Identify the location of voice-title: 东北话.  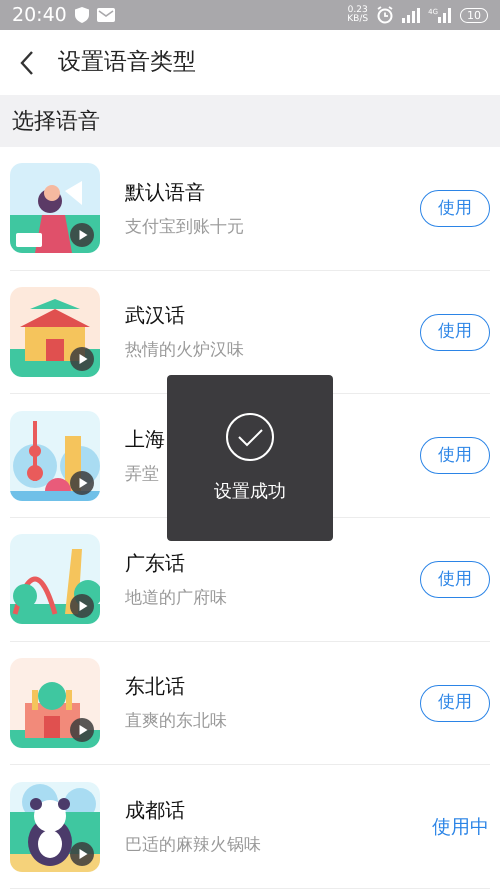
(155, 686).